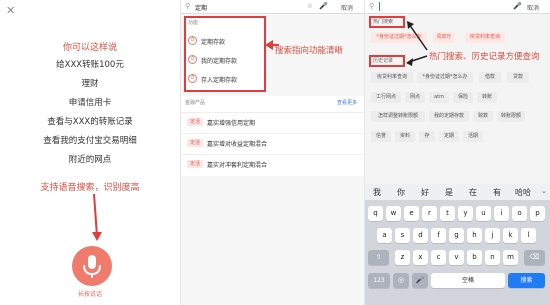 Image resolution: width=550 pixels, height=305 pixels. Describe the element at coordinates (393, 213) in the screenshot. I see `key: w` at that location.